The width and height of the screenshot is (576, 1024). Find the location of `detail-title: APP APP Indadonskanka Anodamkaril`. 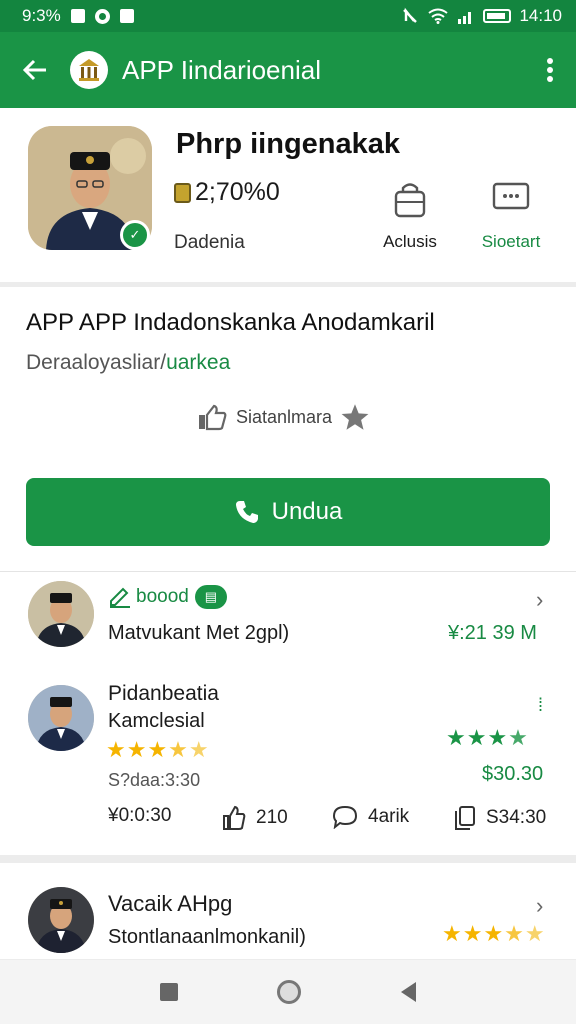

detail-title: APP APP Indadonskanka Anodamkaril is located at coordinates (230, 322).